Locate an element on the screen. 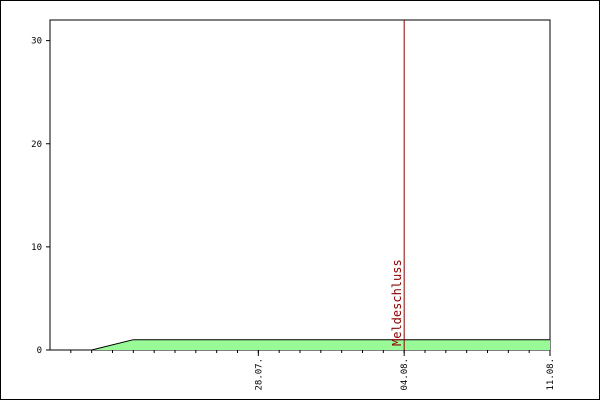 This screenshot has height=400, width=600. area-layer is located at coordinates (320, 345).